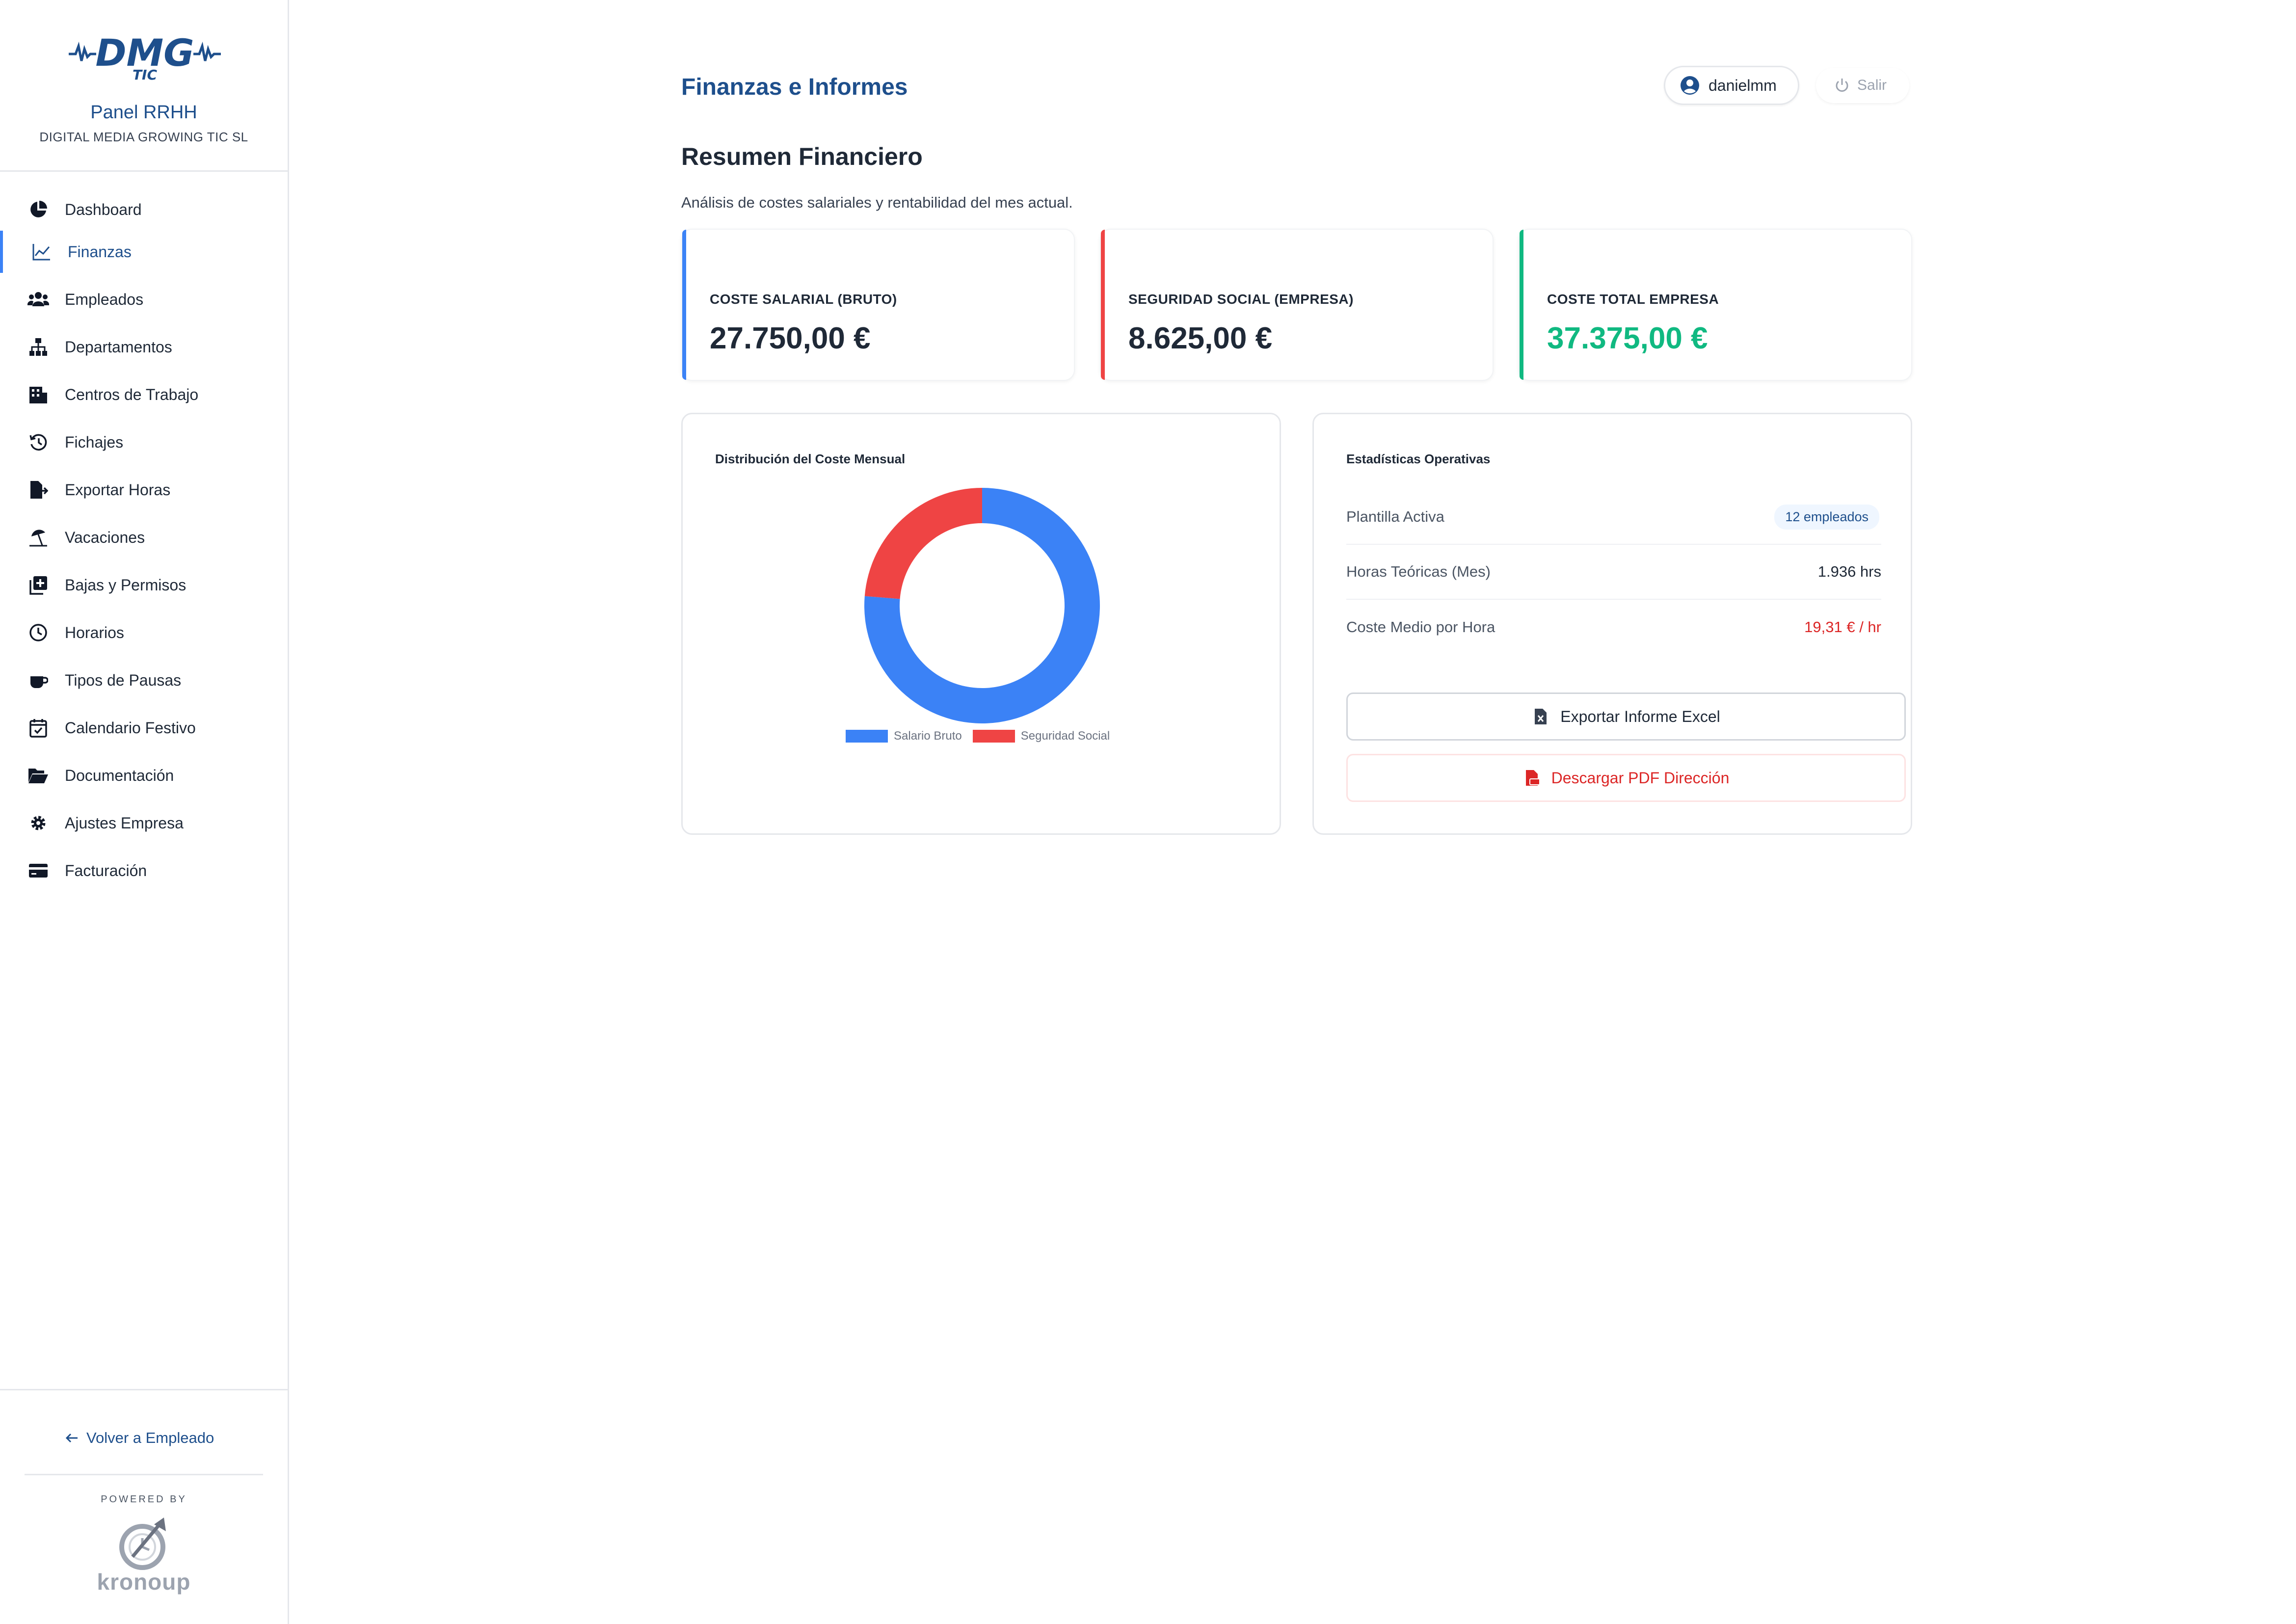 Image resolution: width=2296 pixels, height=1624 pixels. I want to click on kpi-card-social-security: SEGURIDAD SOCIAL (EMPRESA) 8.625,00 €, so click(1297, 305).